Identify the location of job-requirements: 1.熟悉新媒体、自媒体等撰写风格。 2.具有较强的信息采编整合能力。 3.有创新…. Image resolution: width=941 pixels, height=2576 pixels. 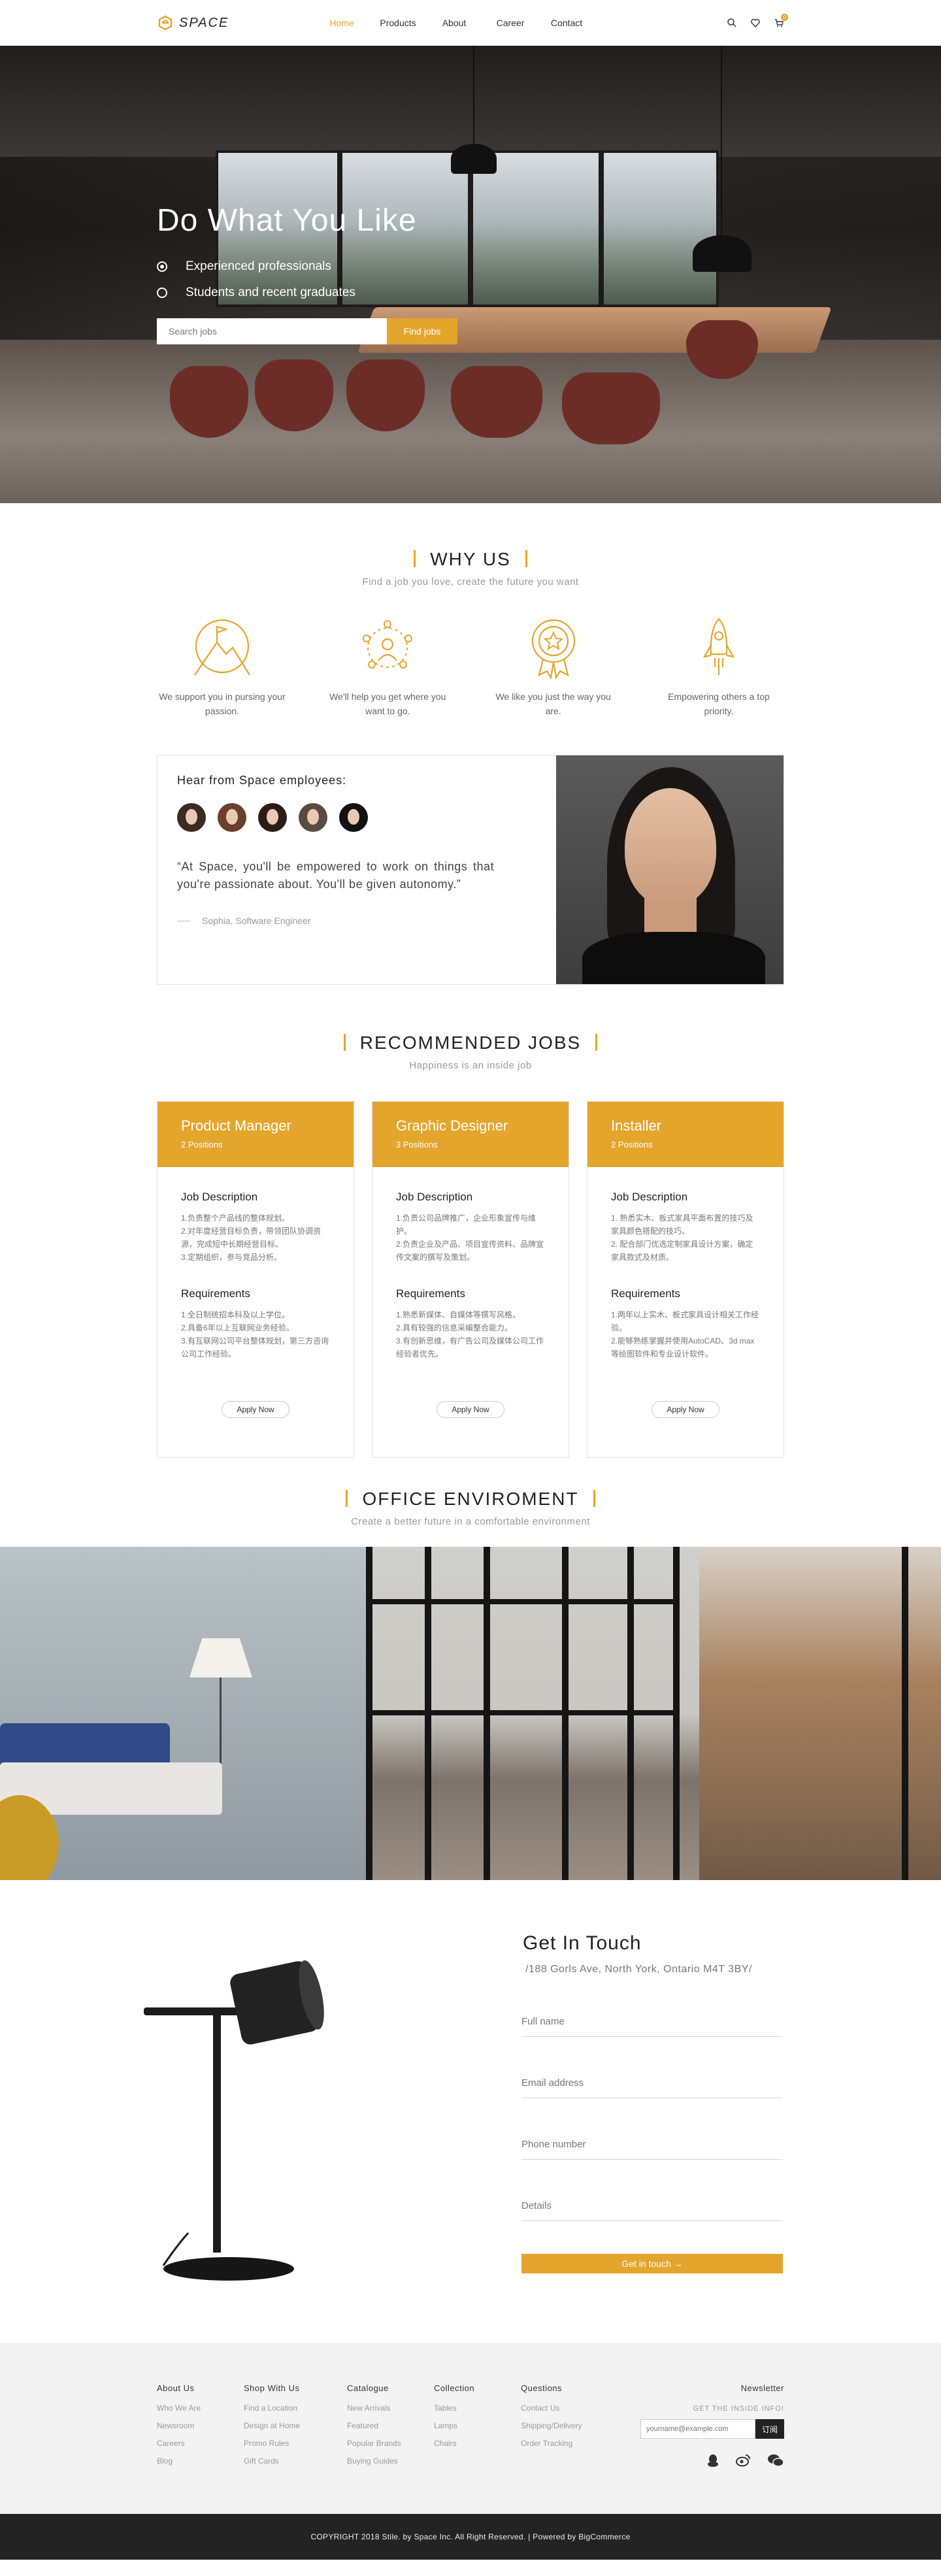
(470, 1334).